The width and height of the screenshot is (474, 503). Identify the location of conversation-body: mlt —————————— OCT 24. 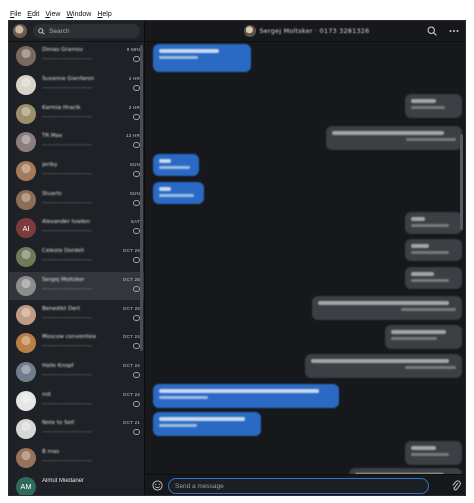
(91, 401).